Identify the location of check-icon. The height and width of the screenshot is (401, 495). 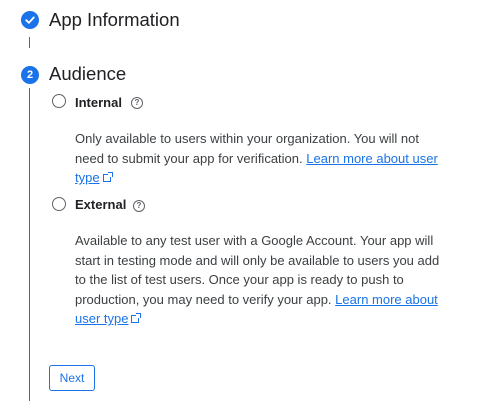
(30, 20).